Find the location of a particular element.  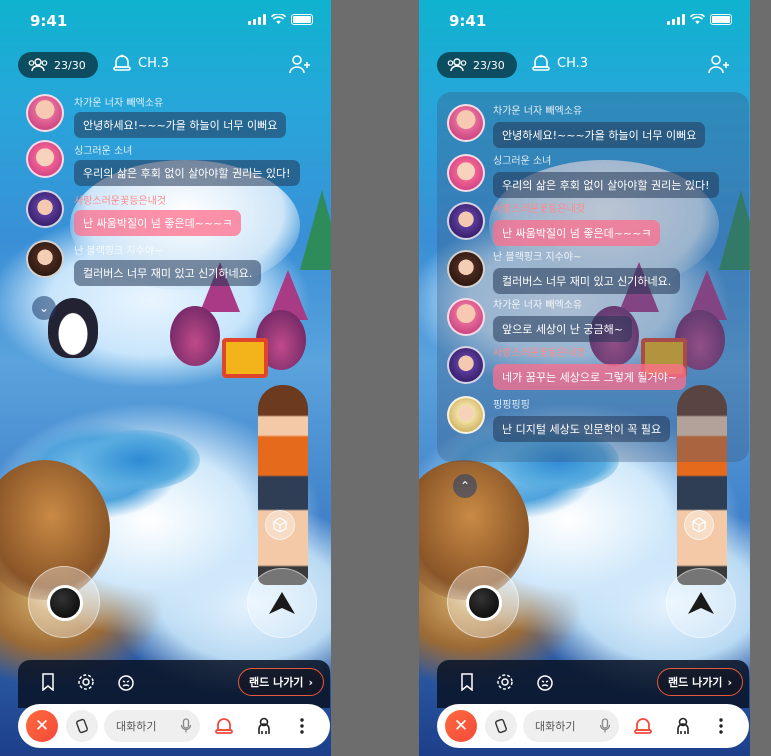

player-avatar-character is located at coordinates (283, 485).